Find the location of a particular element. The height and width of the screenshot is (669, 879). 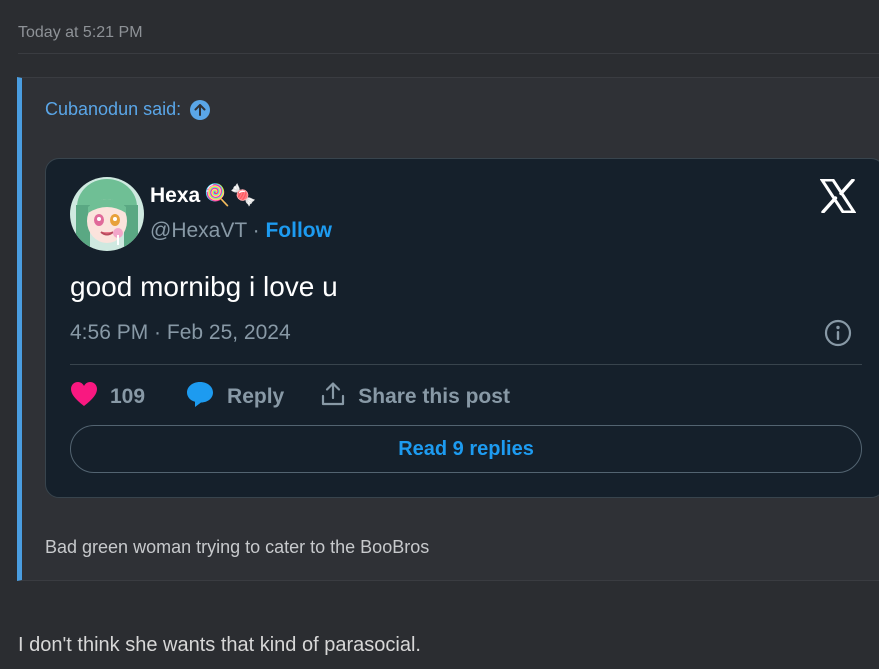

avatar is located at coordinates (107, 214).